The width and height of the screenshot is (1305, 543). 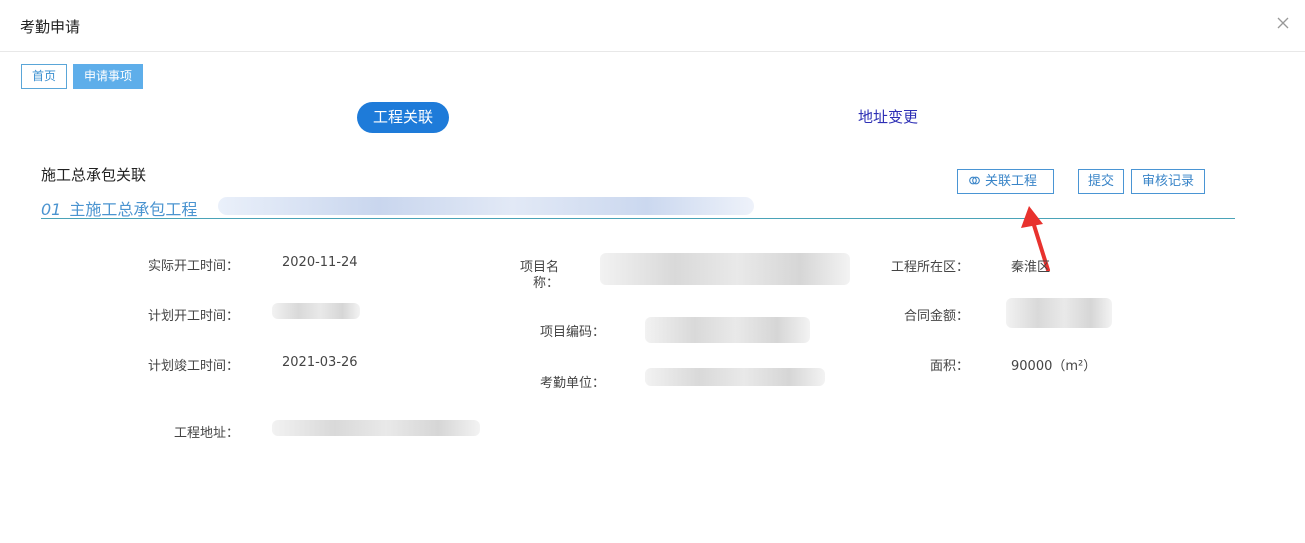 I want to click on address-label: 工程地址：, so click(x=206, y=433).